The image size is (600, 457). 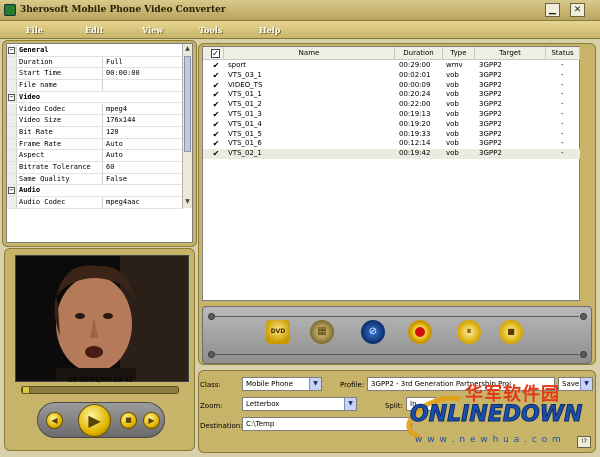 I want to click on table-row: ✔ VTS_02_1 00:19:42 vob 3GPP2 -, so click(x=391, y=154).